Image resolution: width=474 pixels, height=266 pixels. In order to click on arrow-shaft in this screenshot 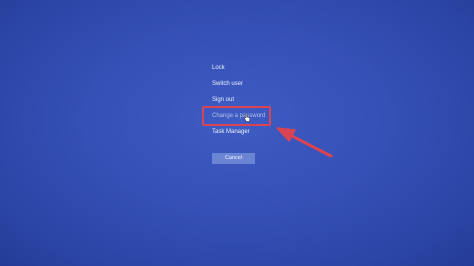, I will do `click(310, 145)`.